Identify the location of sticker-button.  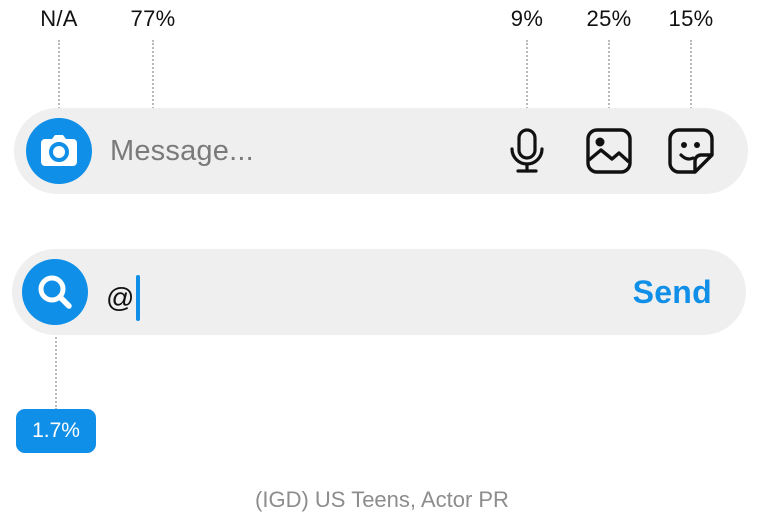
(691, 151).